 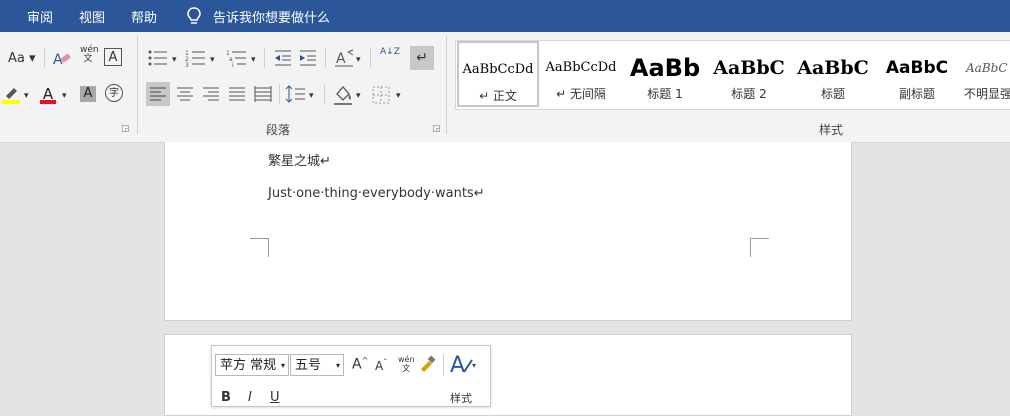 I want to click on font-dropdown-arrow: ▾, so click(x=282, y=365).